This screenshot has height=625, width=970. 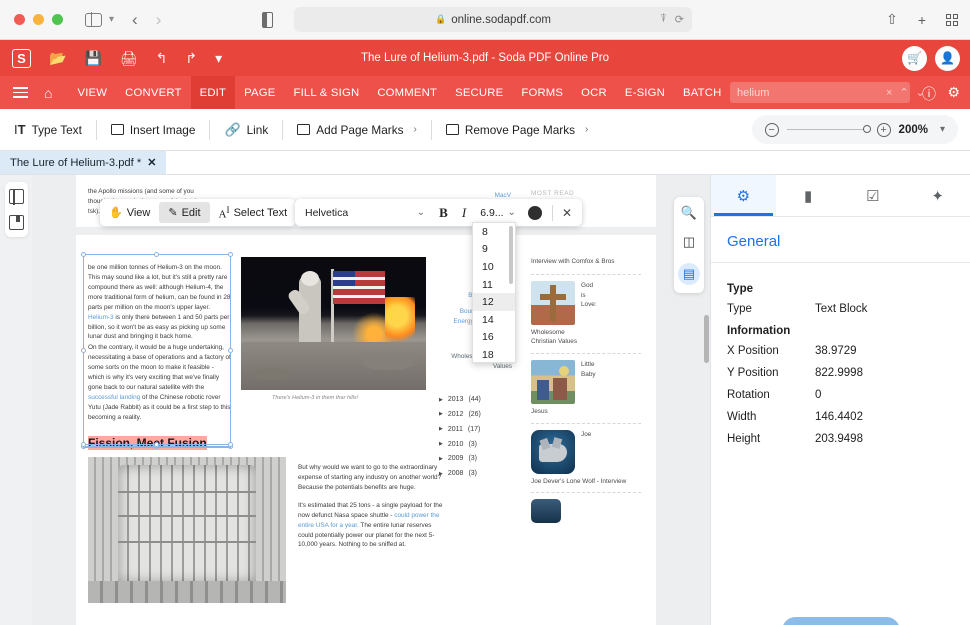 I want to click on zoom-out-button: −, so click(x=771, y=129).